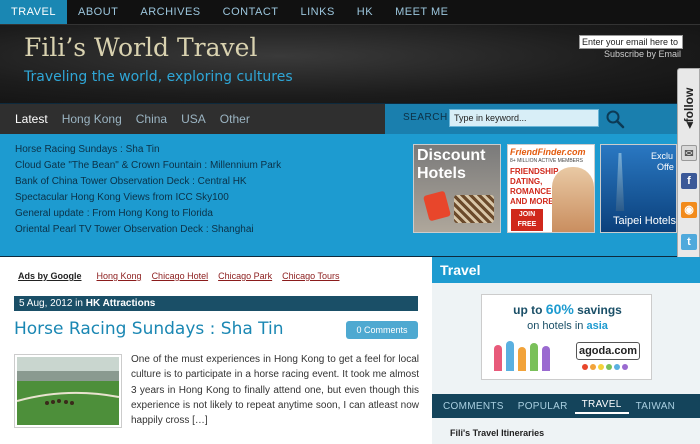 The width and height of the screenshot is (700, 444). Describe the element at coordinates (689, 181) in the screenshot. I see `facebook-icon: f` at that location.